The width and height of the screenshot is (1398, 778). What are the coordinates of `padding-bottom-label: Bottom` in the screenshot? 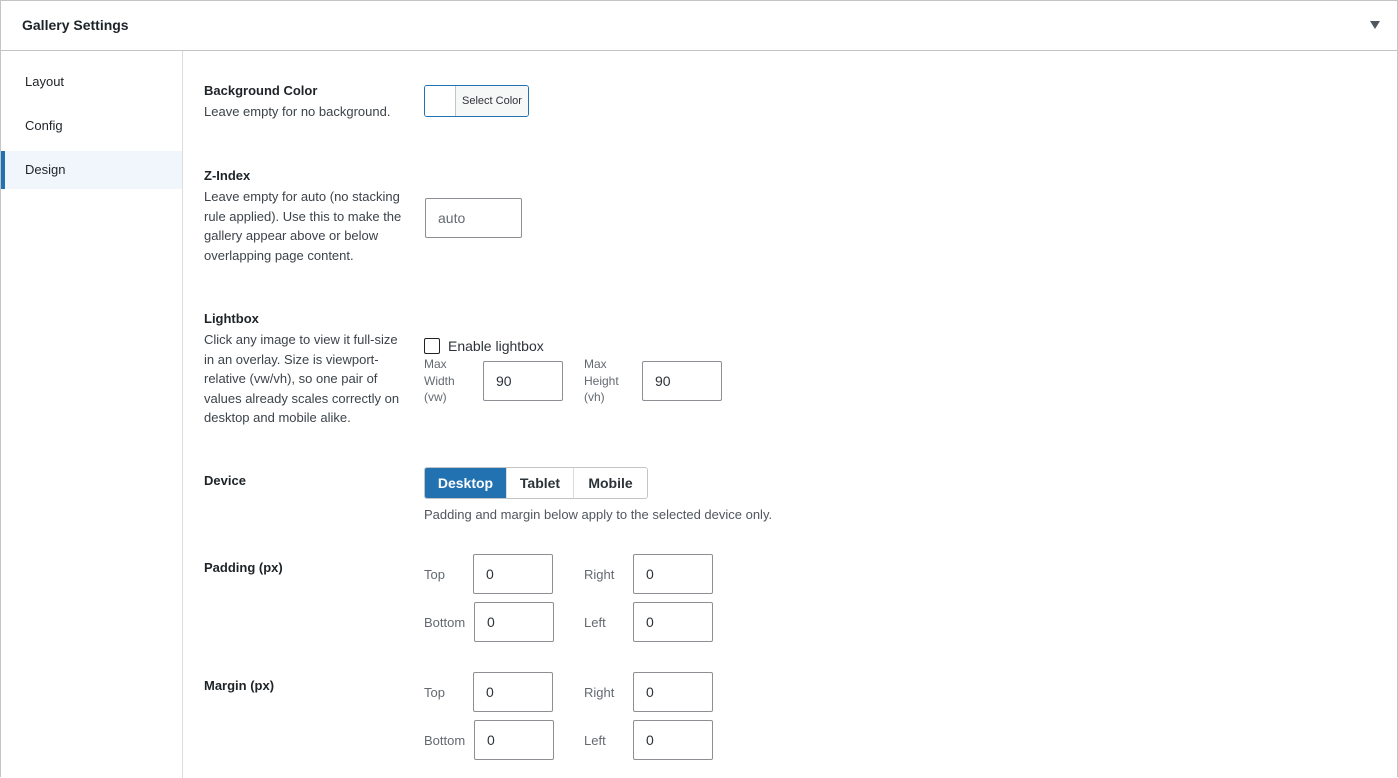 It's located at (445, 622).